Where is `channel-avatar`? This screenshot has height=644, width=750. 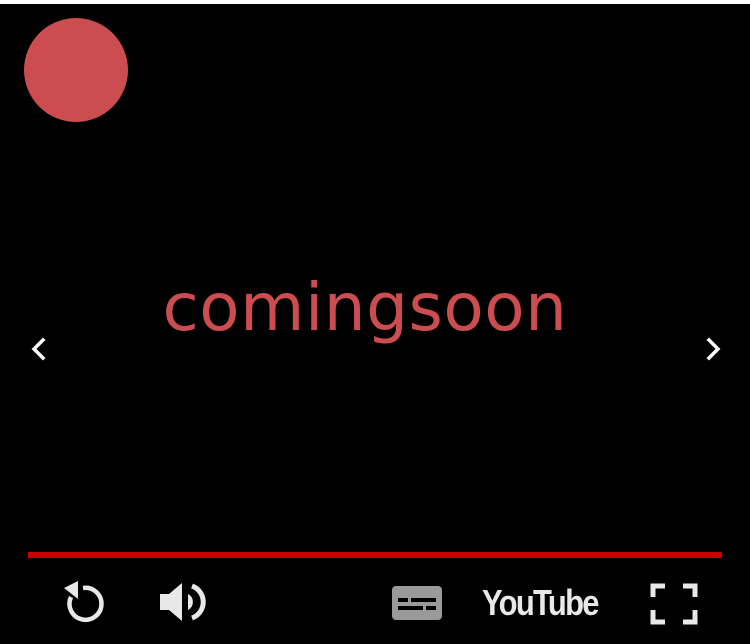 channel-avatar is located at coordinates (76, 70).